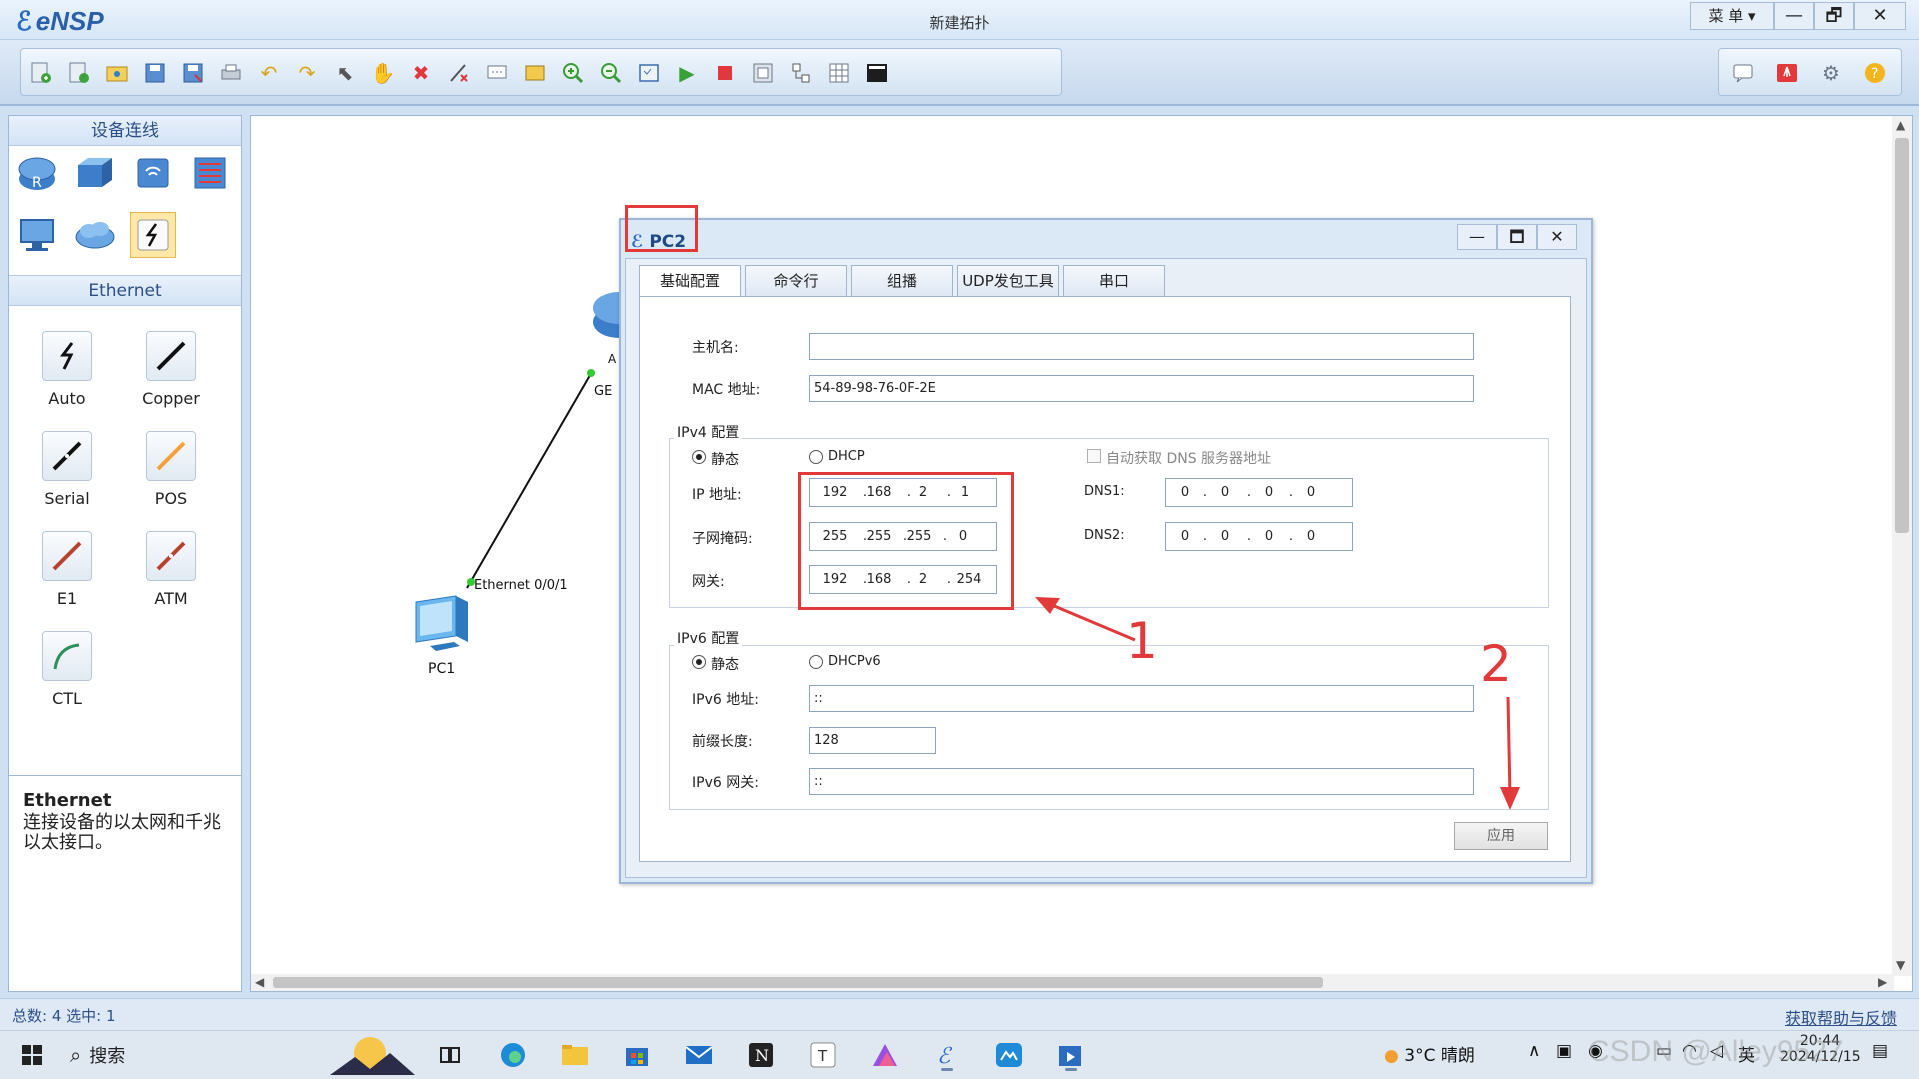 Image resolution: width=1919 pixels, height=1079 pixels. I want to click on open-icon, so click(117, 73).